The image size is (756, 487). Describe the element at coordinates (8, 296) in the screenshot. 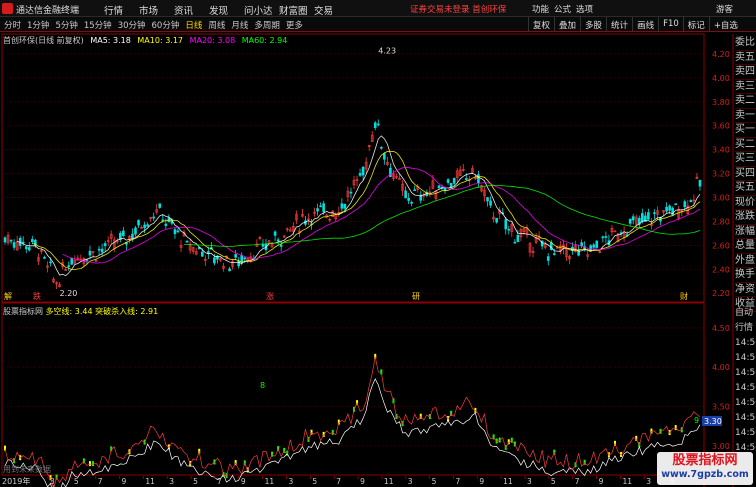

I see `event-marker: 解` at that location.